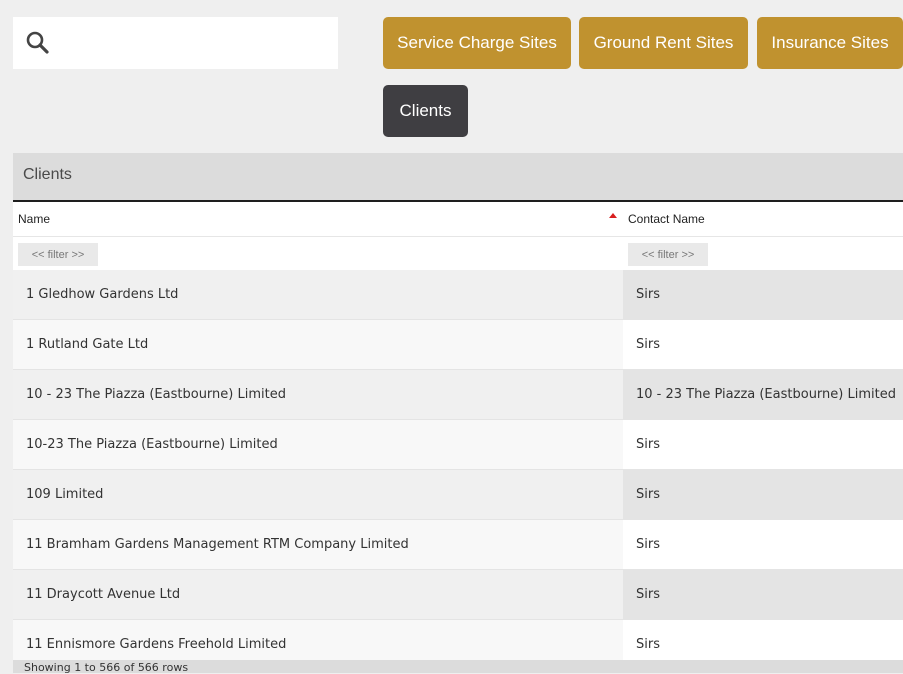  What do you see at coordinates (106, 667) in the screenshot?
I see `row-count-status: Showing 1 to 566 of 566 rows` at bounding box center [106, 667].